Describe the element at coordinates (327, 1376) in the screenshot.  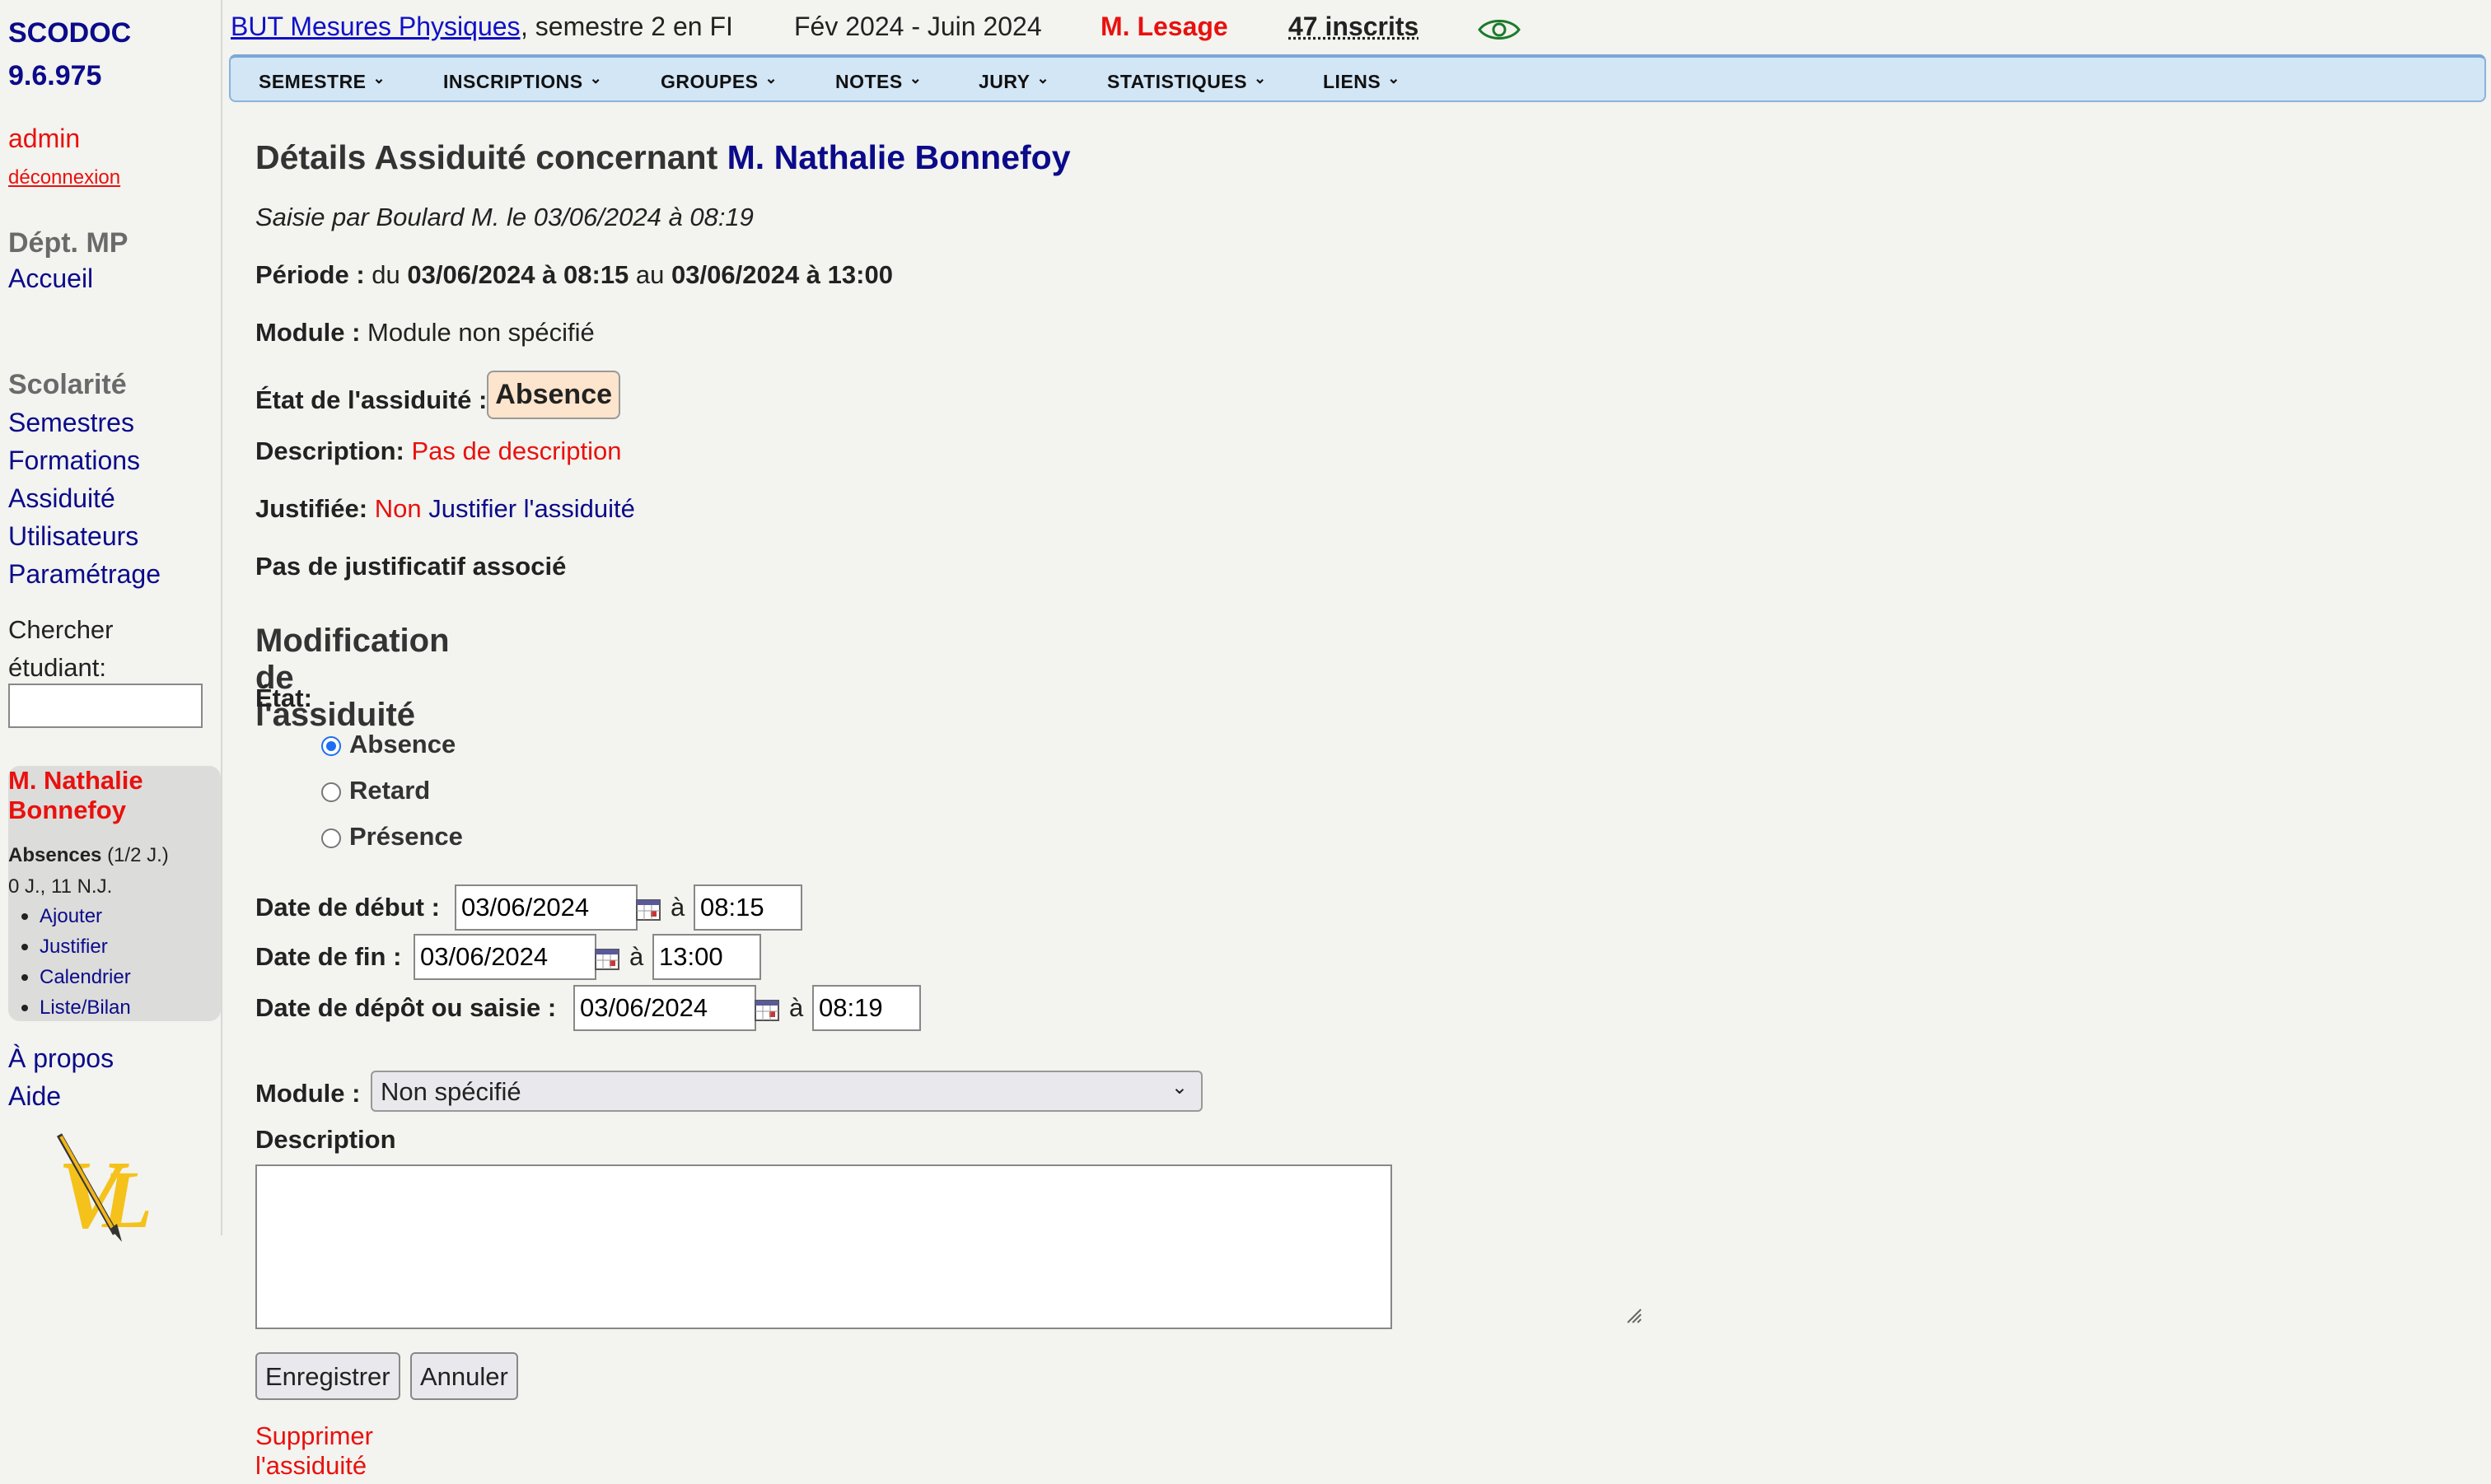
I see `save-button: Enregistrer` at that location.